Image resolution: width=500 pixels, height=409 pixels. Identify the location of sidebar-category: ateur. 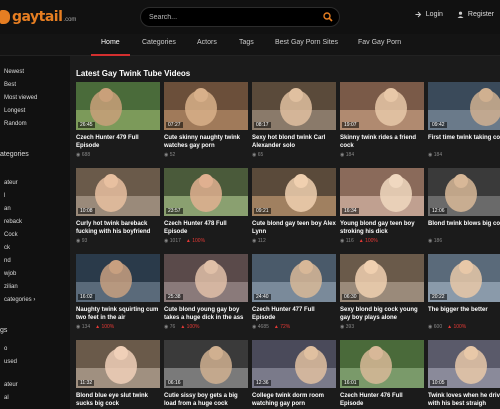
(11, 183).